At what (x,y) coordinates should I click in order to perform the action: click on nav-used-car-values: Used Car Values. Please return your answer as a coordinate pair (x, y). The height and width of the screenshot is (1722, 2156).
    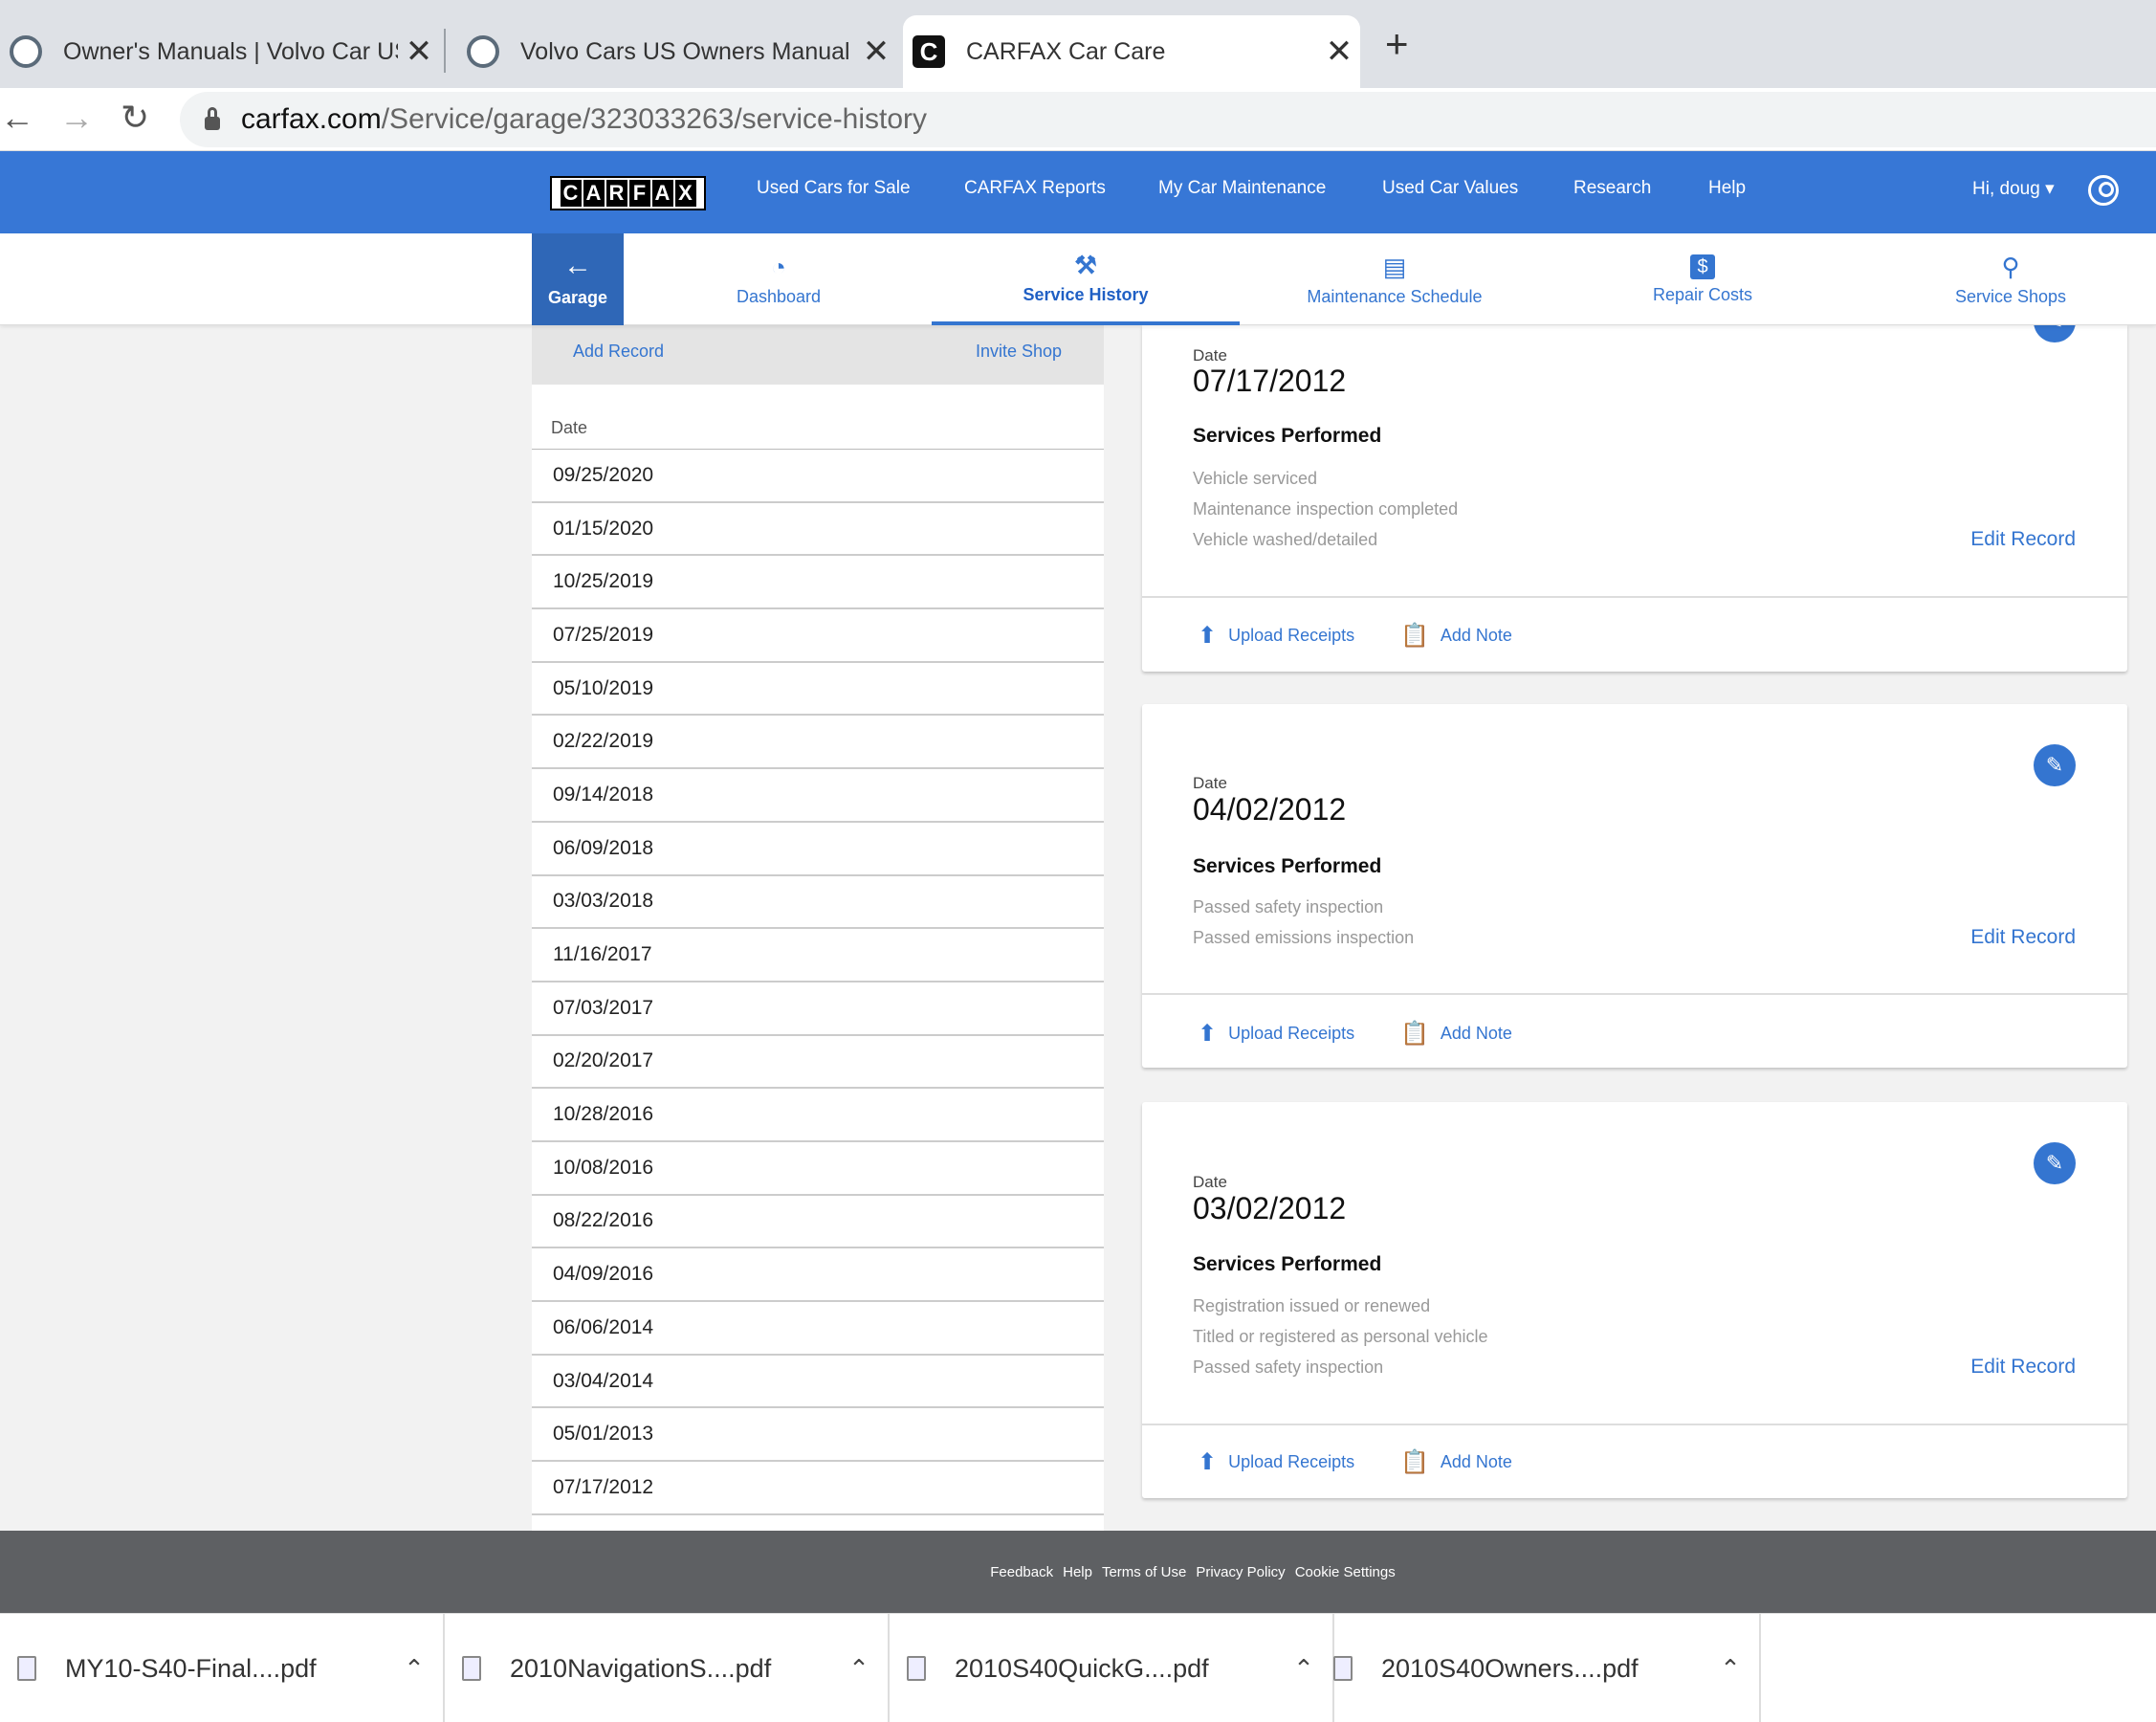
    Looking at the image, I should click on (1450, 188).